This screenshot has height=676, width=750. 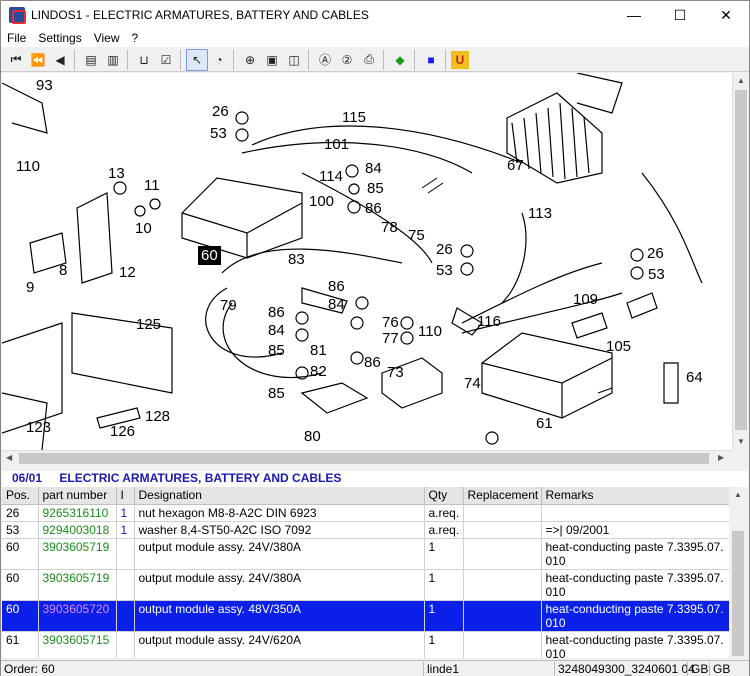 I want to click on col-part-number: part number, so click(x=77, y=496).